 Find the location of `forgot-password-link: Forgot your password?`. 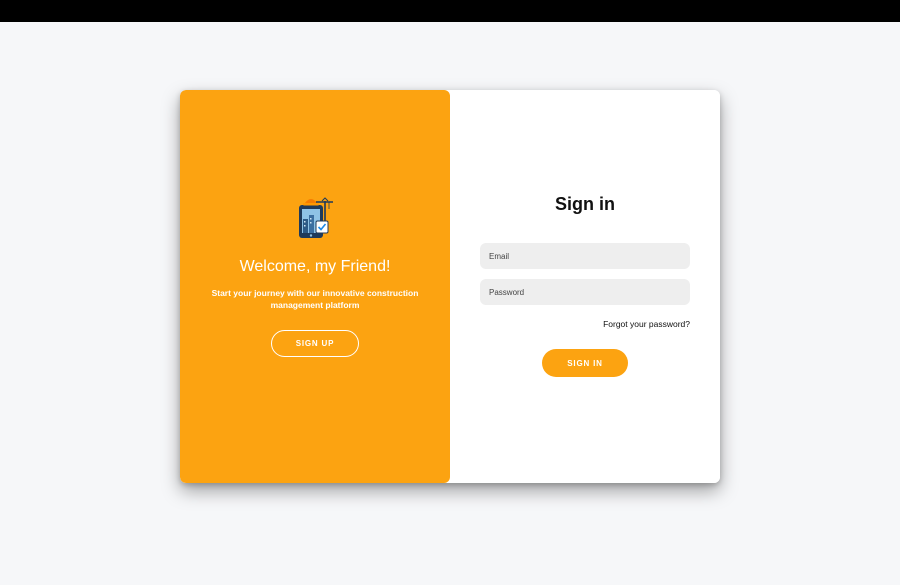

forgot-password-link: Forgot your password? is located at coordinates (646, 324).